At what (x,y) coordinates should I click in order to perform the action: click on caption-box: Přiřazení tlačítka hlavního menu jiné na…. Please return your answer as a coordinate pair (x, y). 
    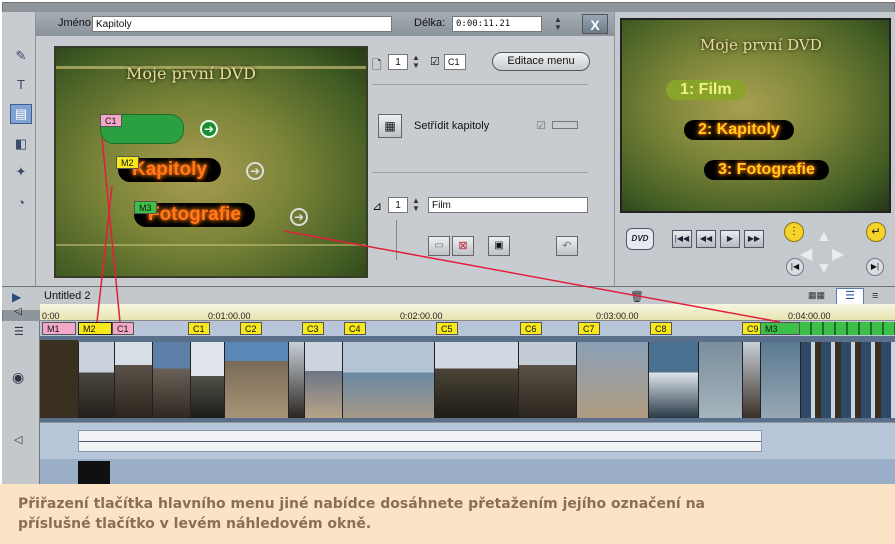
    Looking at the image, I should click on (447, 514).